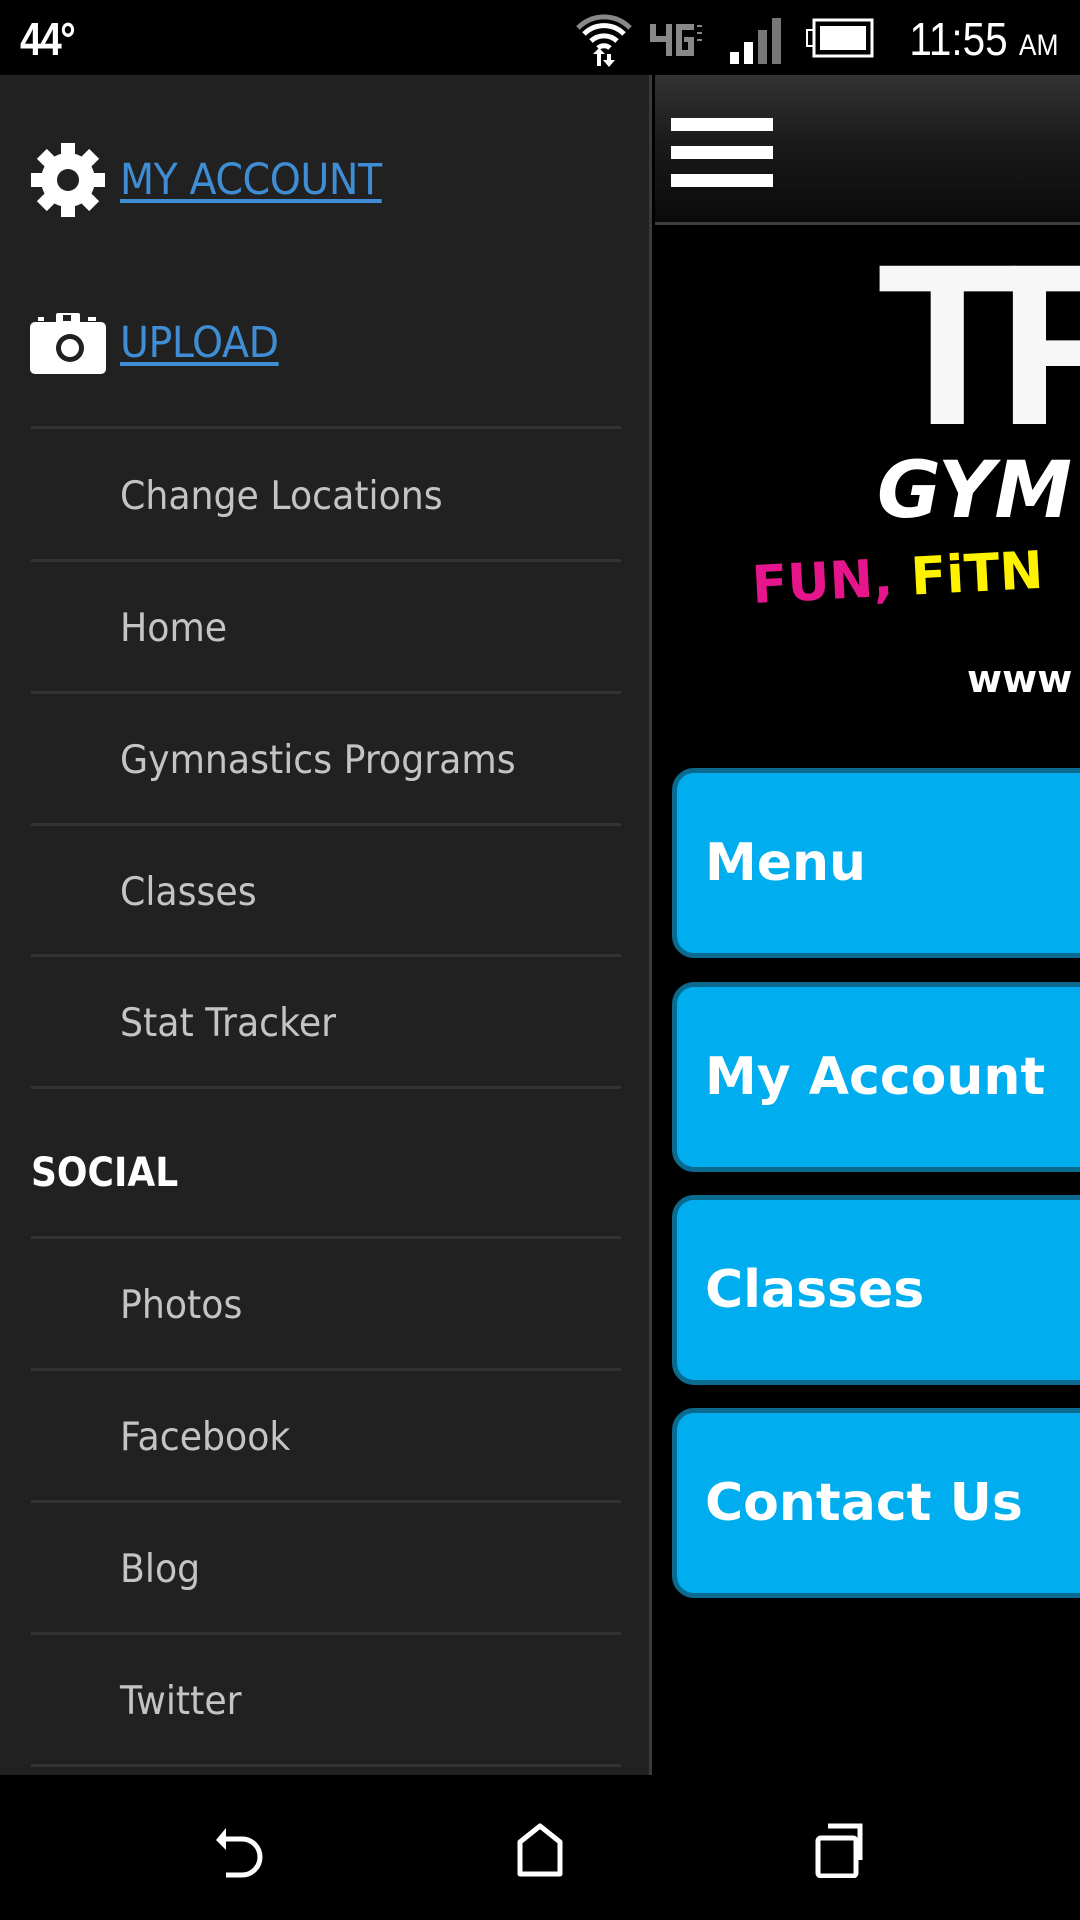  I want to click on home-button, so click(540, 1850).